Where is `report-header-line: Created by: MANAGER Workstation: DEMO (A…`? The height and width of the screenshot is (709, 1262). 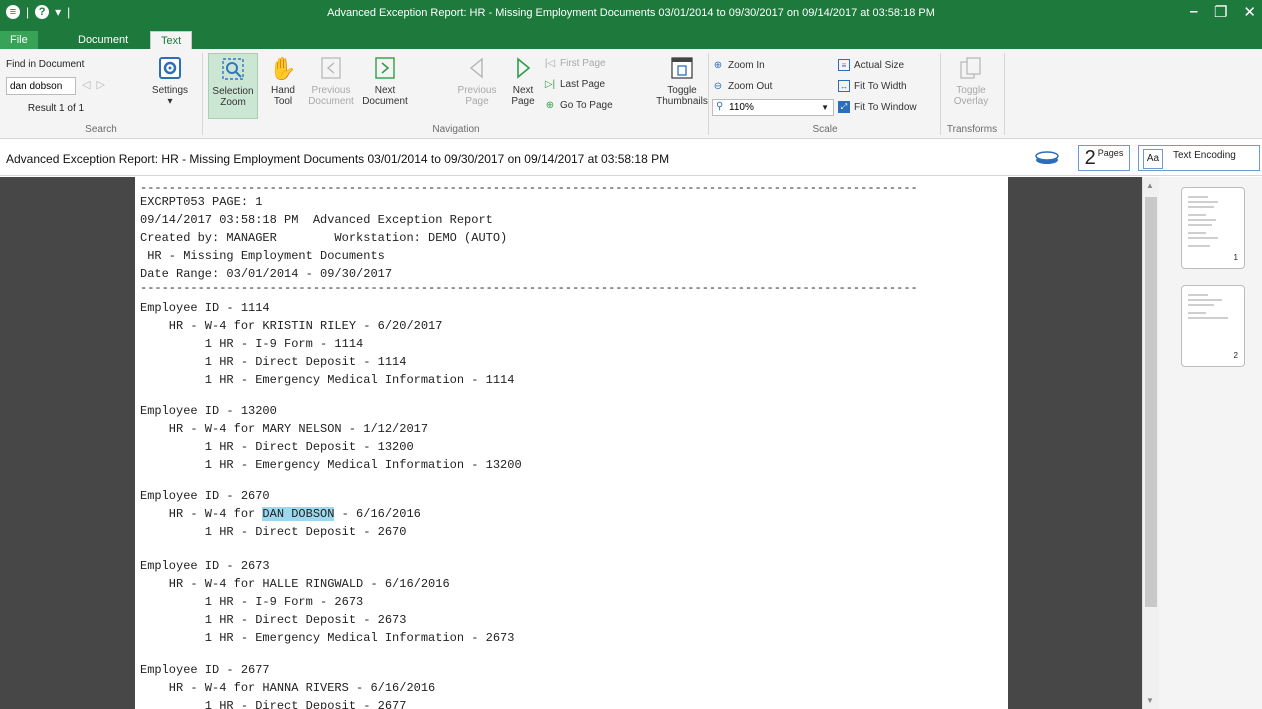
report-header-line: Created by: MANAGER Workstation: DEMO (A… is located at coordinates (324, 238).